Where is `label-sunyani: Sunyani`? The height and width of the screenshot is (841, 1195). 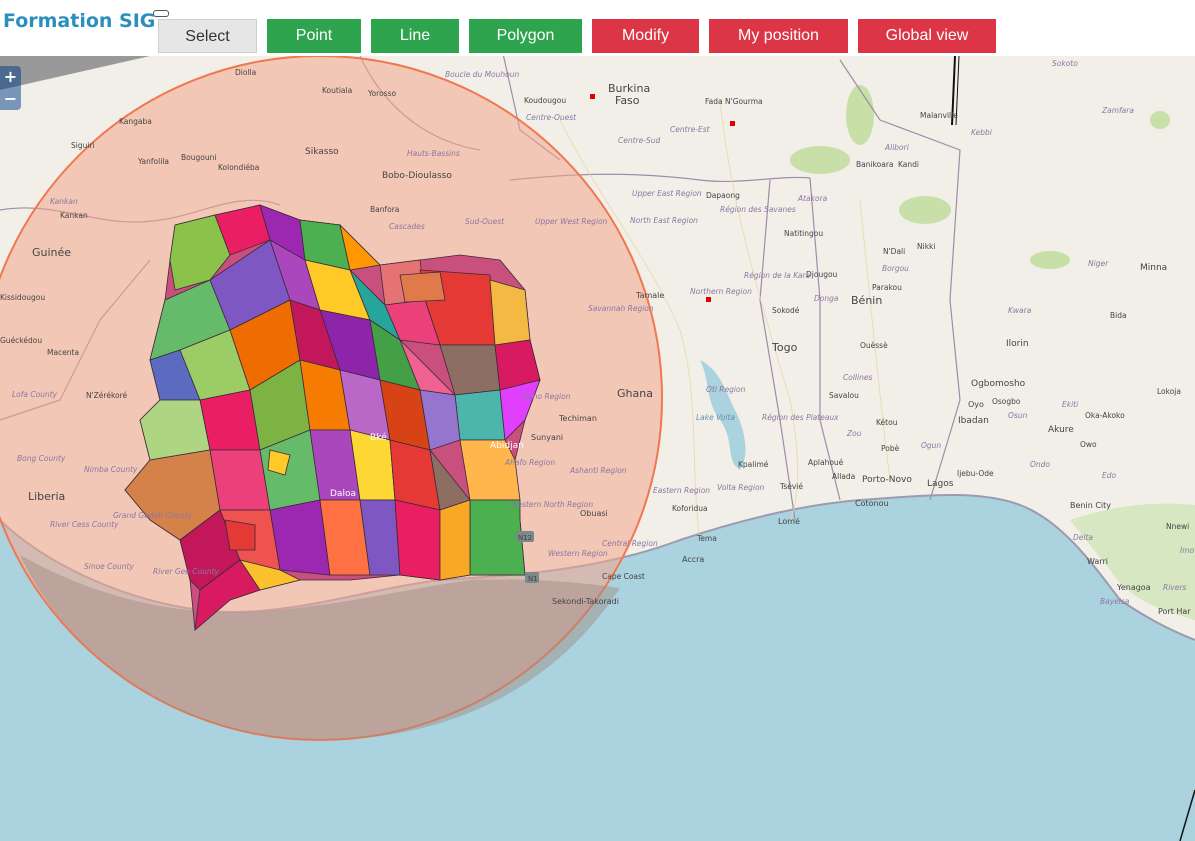 label-sunyani: Sunyani is located at coordinates (547, 437).